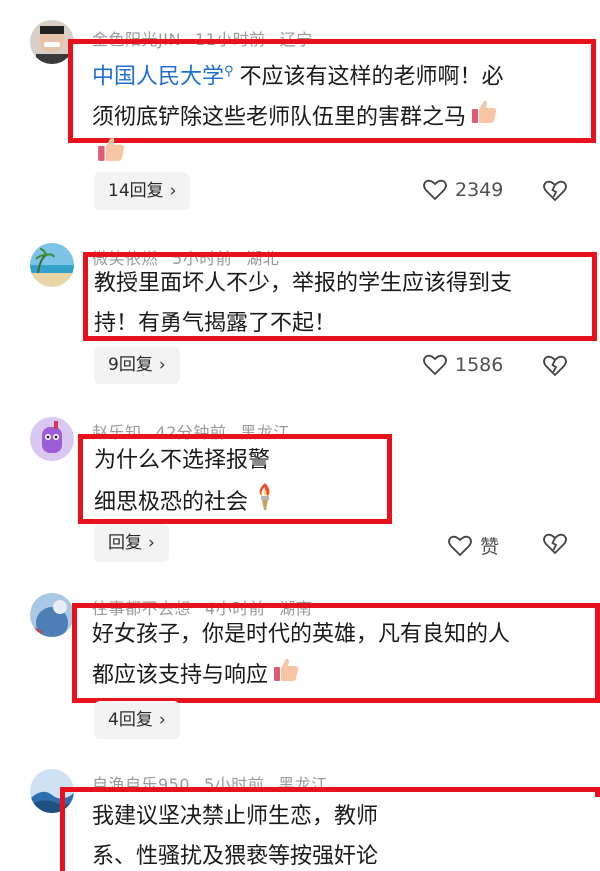  I want to click on reply-button: 回复 ›, so click(131, 543).